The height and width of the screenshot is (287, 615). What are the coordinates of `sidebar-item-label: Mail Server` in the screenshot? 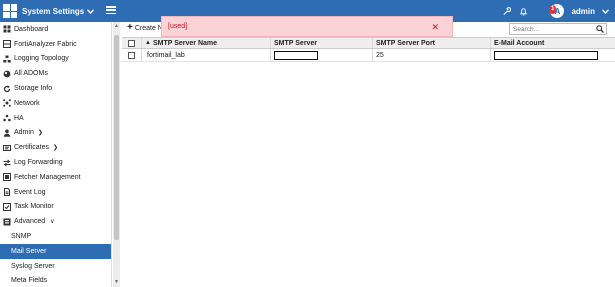 It's located at (29, 251).